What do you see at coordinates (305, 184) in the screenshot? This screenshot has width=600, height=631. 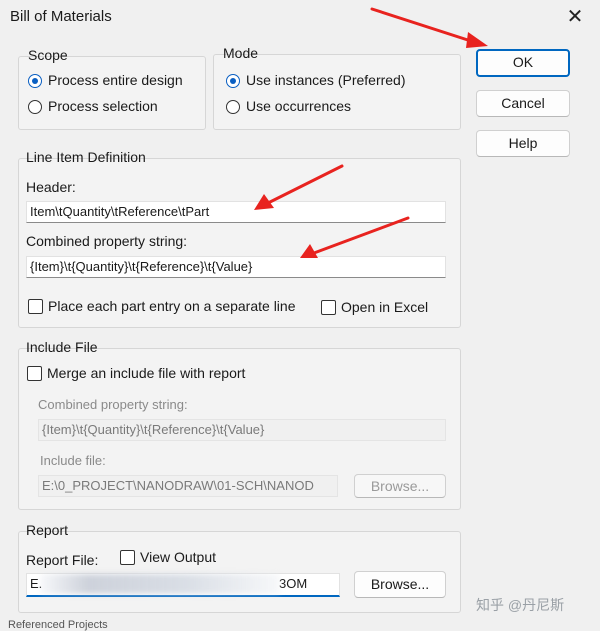 I see `arrow-to-header` at bounding box center [305, 184].